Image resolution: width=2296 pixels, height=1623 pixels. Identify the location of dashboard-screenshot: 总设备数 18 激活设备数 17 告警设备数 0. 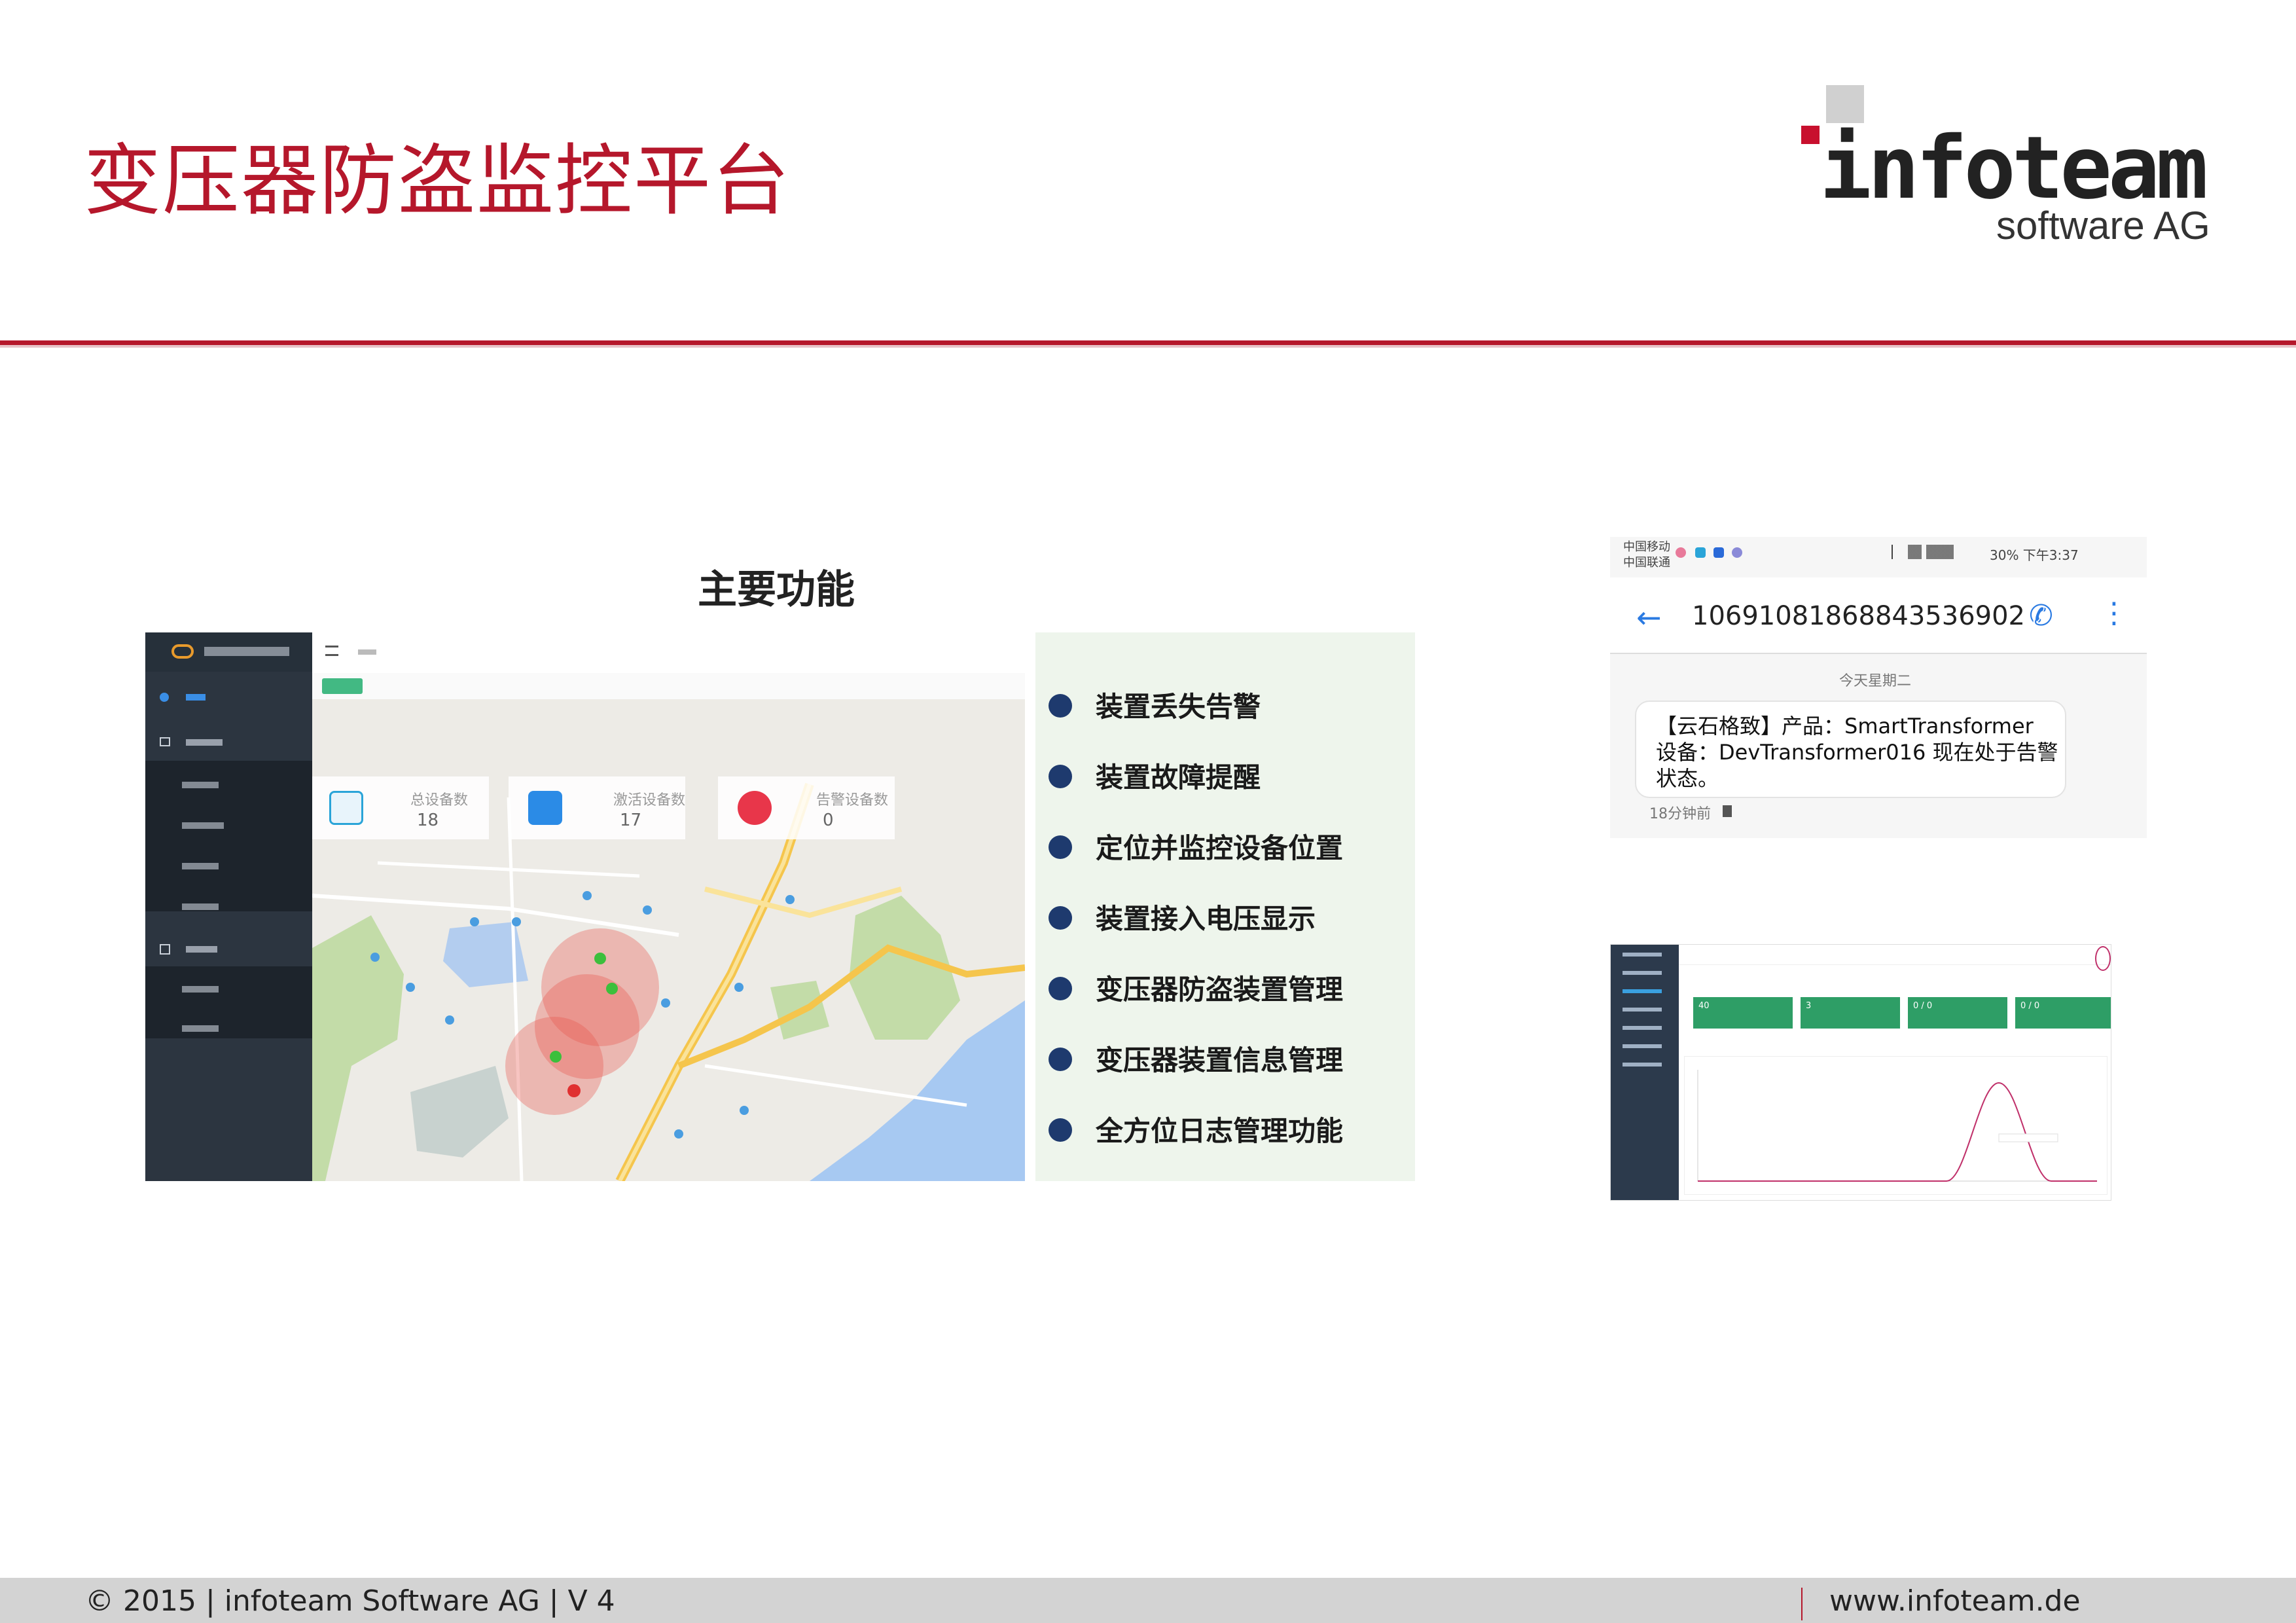
(585, 906).